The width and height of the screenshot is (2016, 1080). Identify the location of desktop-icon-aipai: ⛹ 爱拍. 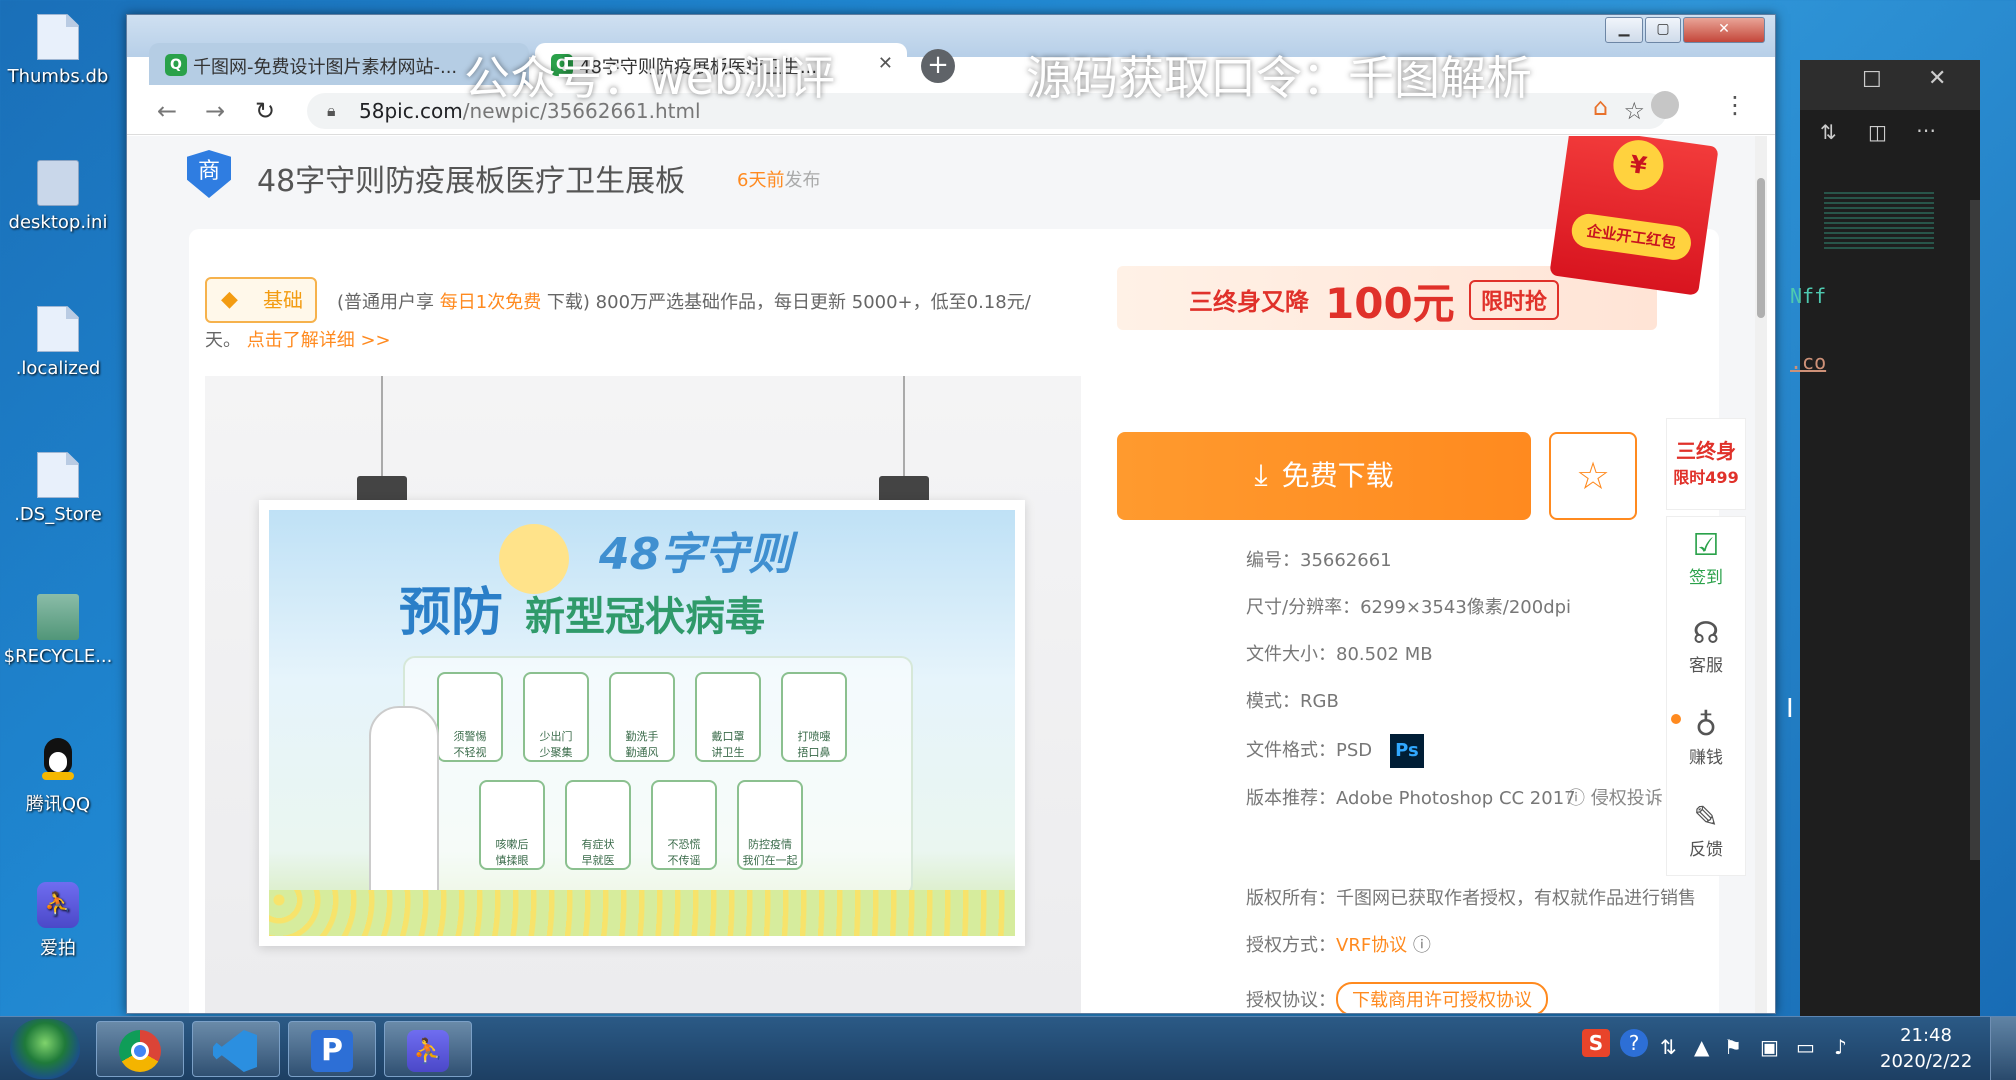
(58, 921).